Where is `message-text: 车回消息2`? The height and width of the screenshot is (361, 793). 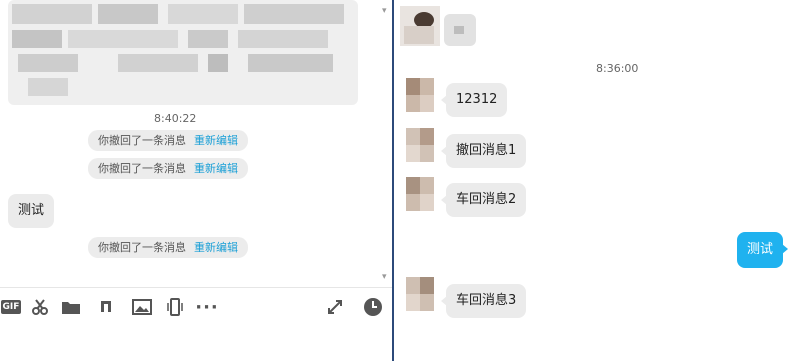 message-text: 车回消息2 is located at coordinates (486, 199).